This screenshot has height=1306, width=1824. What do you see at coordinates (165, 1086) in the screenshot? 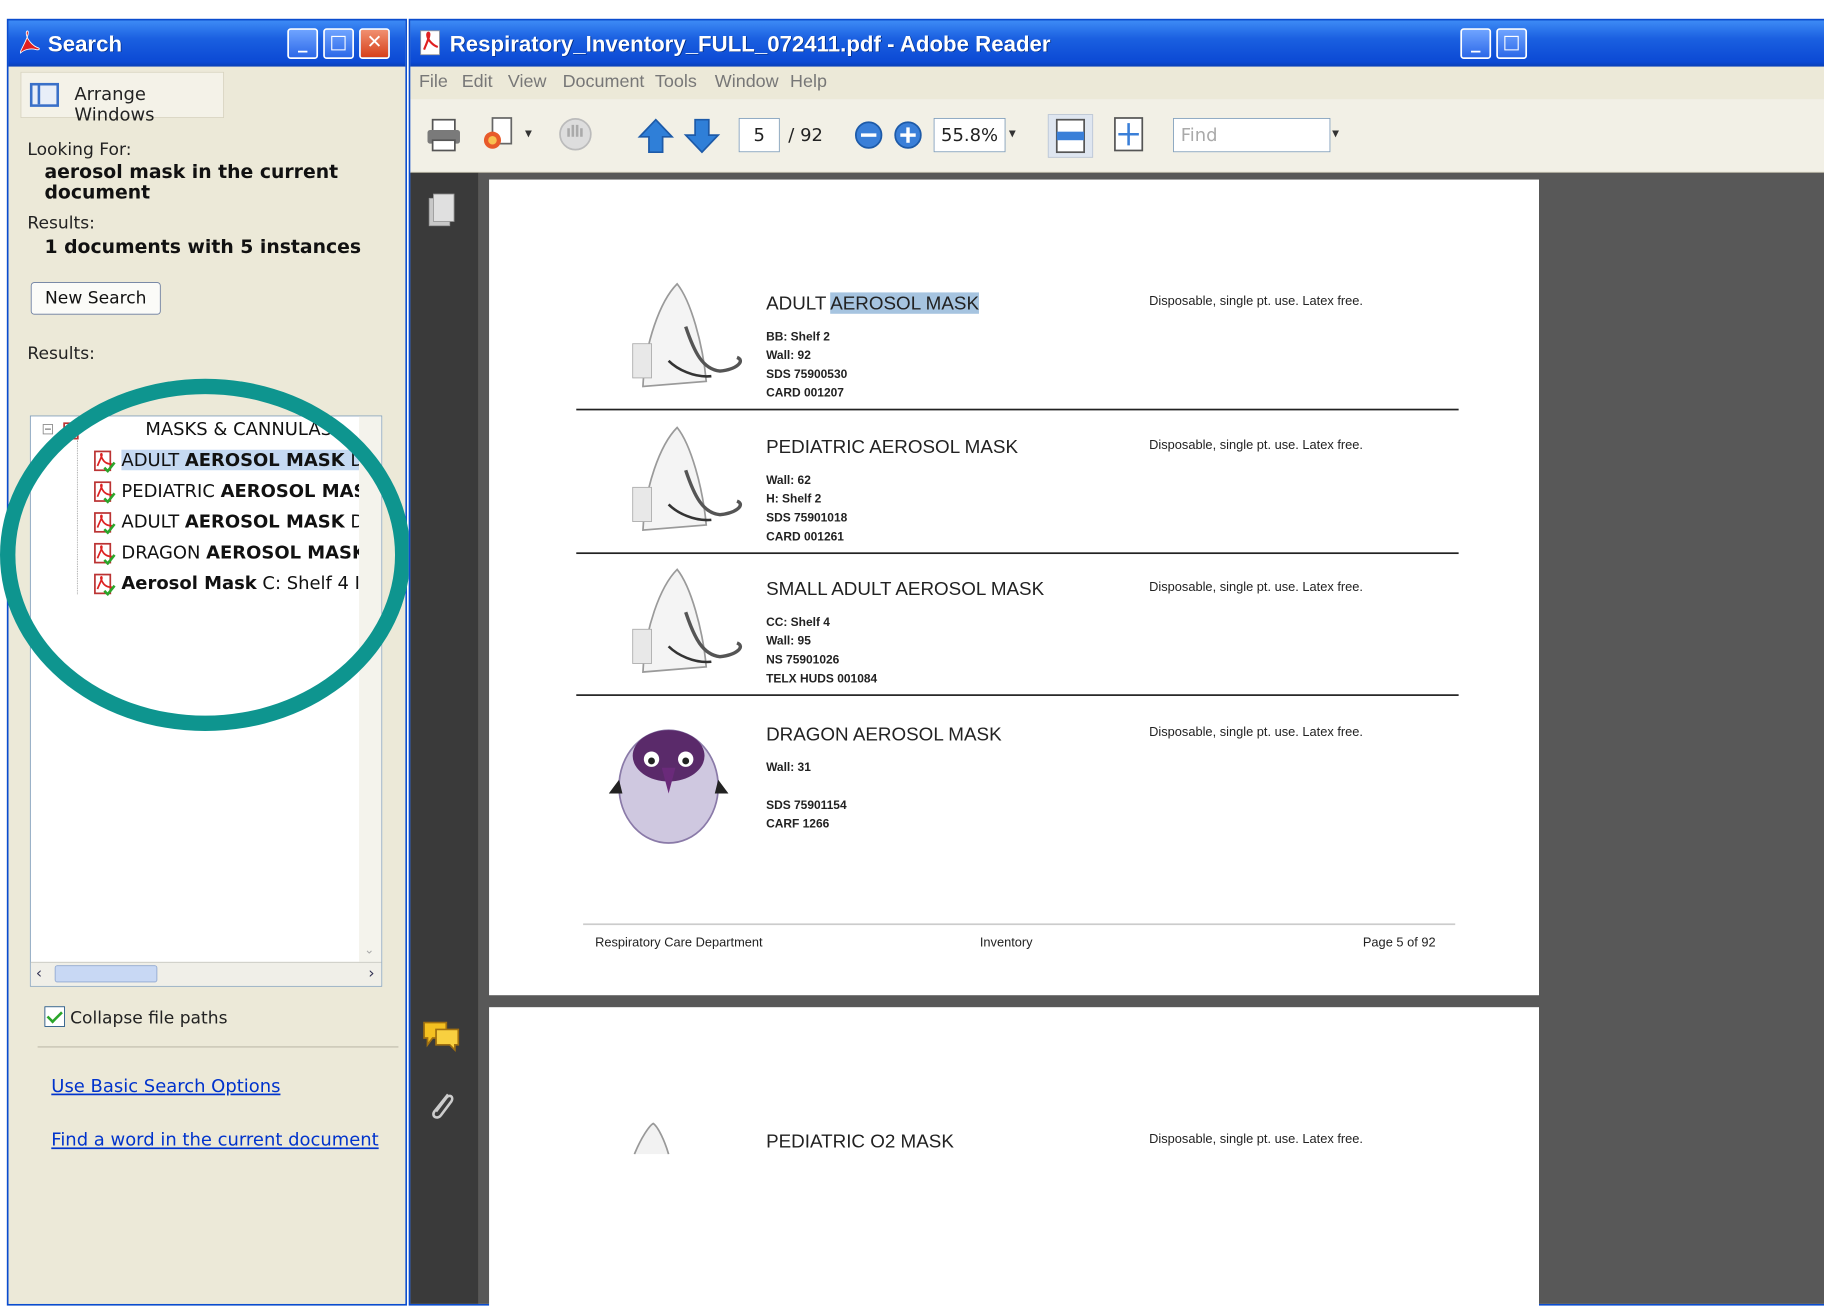
I see `basic-search-options-link: Use Basic Search Options` at bounding box center [165, 1086].